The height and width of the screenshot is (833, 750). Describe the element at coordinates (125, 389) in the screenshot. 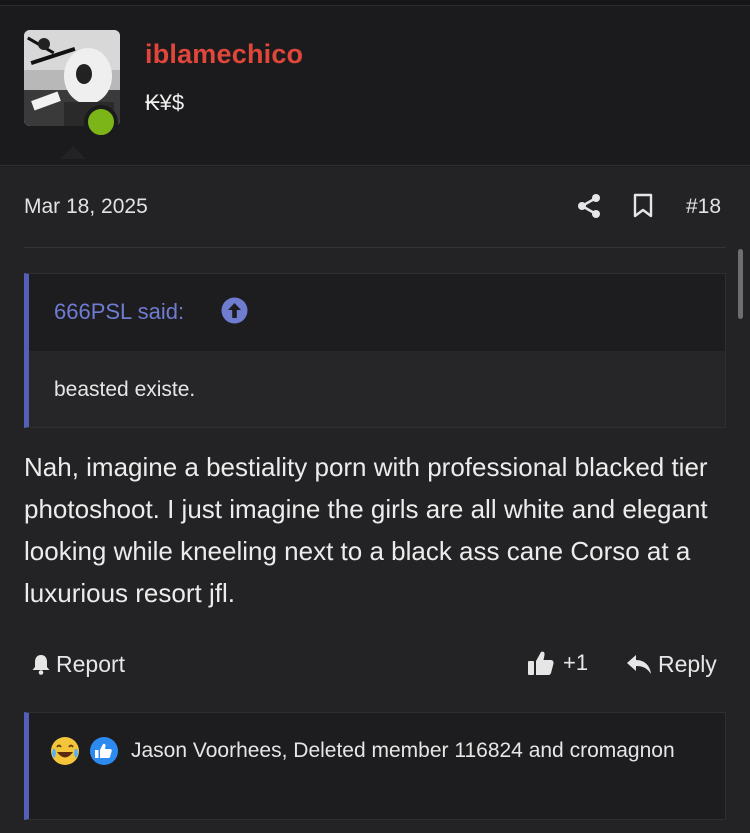

I see `quote-text: beasted existe.` at that location.